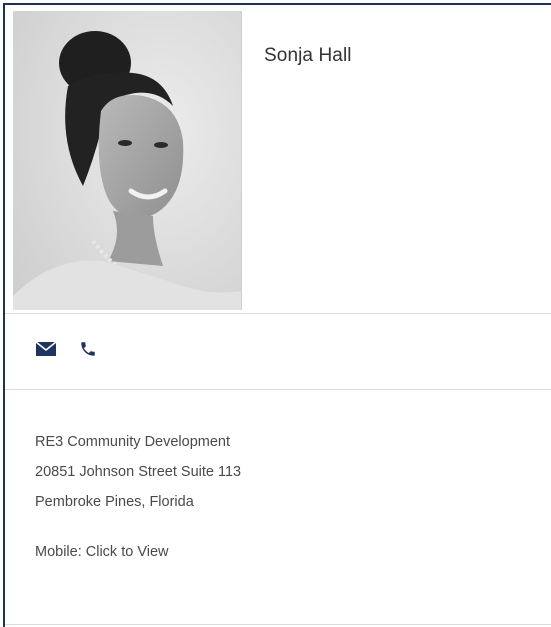  I want to click on city-state: Pembroke Pines, Florida, so click(114, 502).